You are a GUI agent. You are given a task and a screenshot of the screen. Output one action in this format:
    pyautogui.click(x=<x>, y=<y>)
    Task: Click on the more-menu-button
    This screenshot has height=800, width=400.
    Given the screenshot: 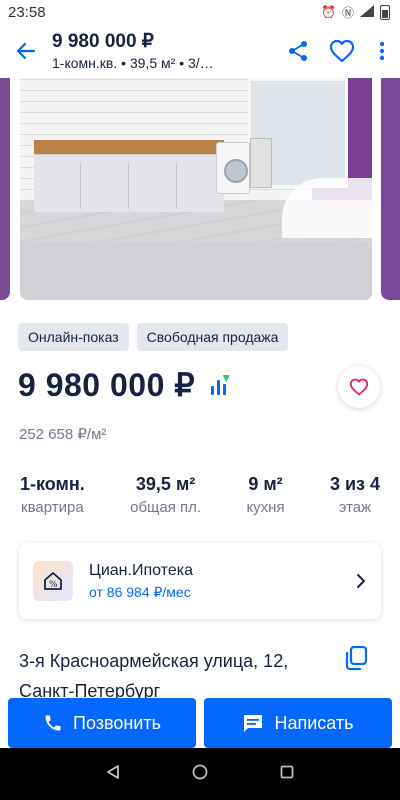 What is the action you would take?
    pyautogui.click(x=382, y=51)
    